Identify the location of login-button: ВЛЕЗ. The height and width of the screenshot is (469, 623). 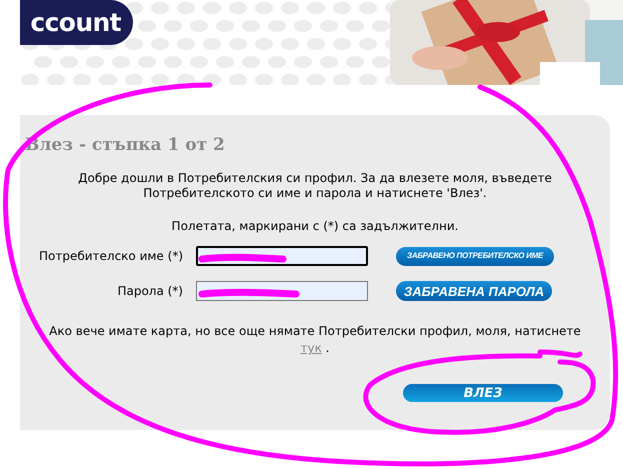
(483, 393).